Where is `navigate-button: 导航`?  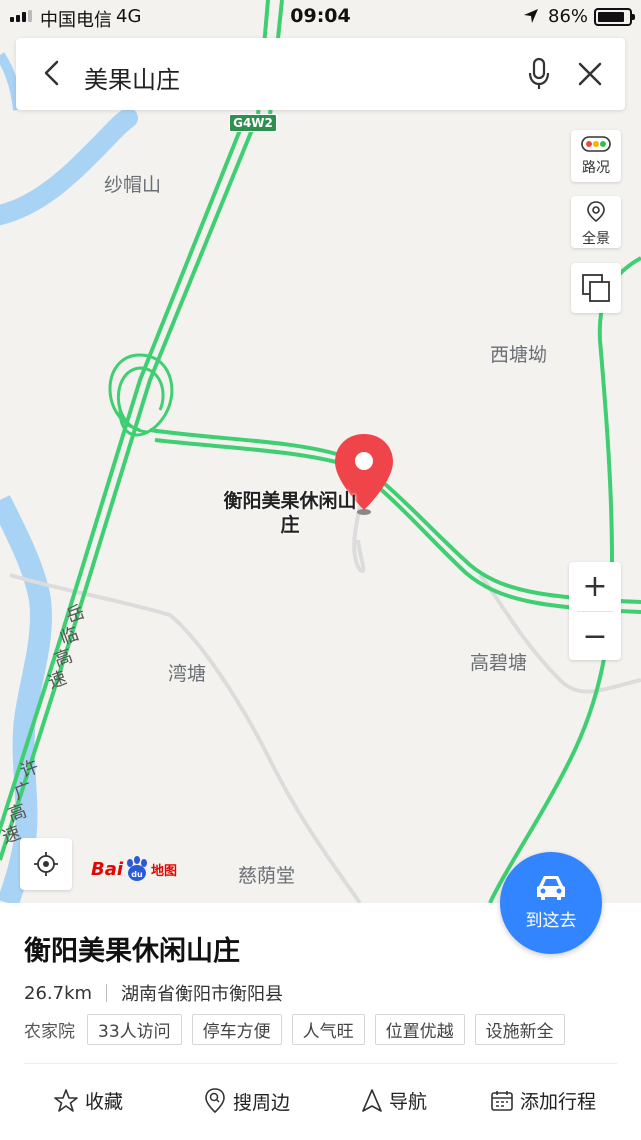
navigate-button: 导航 is located at coordinates (394, 1100).